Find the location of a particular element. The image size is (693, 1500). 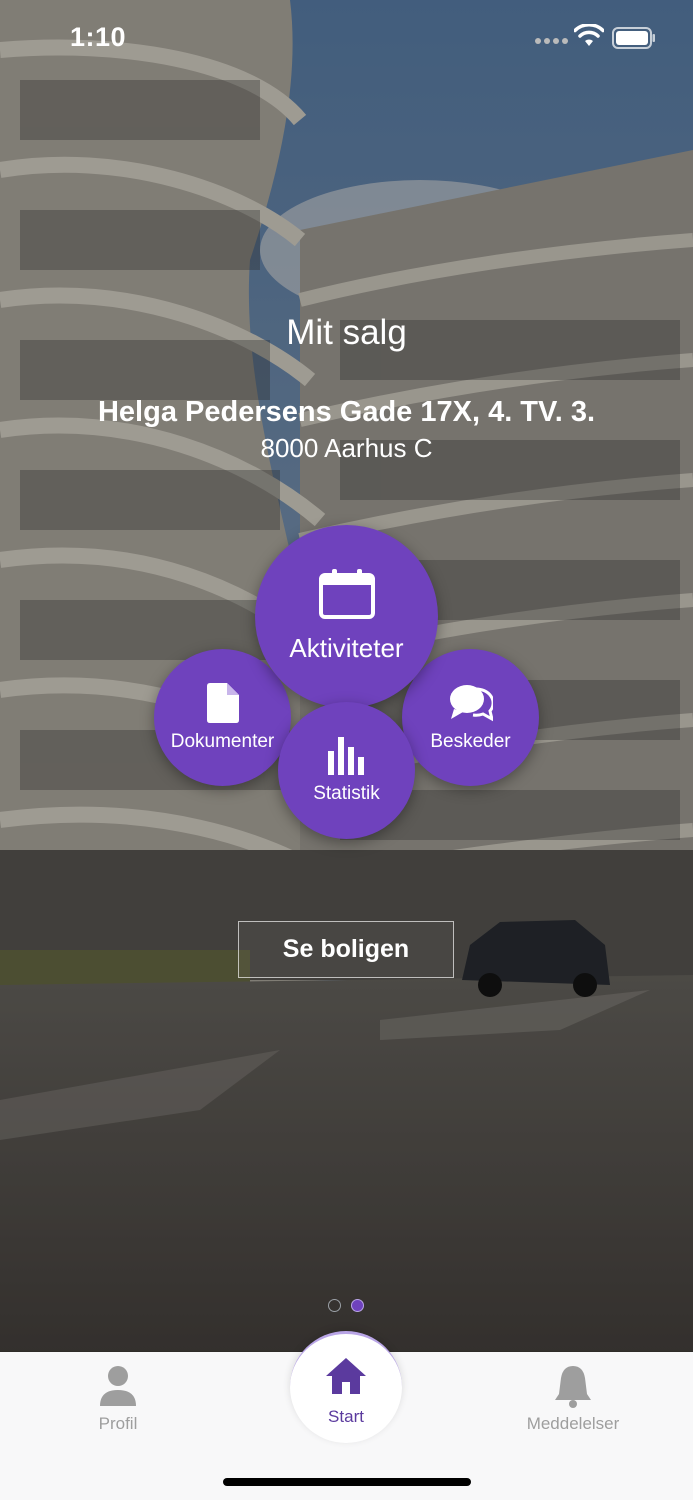

status-bar: 1:10 is located at coordinates (346, 40).